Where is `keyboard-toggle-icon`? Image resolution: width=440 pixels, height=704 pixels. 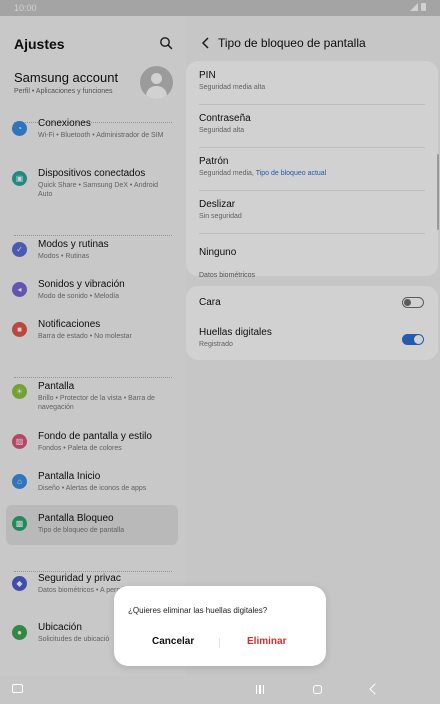
keyboard-toggle-icon is located at coordinates (17, 688).